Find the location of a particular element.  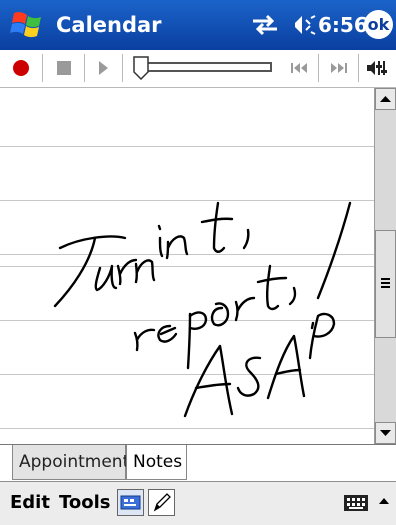

scroll-up-button is located at coordinates (385, 99).